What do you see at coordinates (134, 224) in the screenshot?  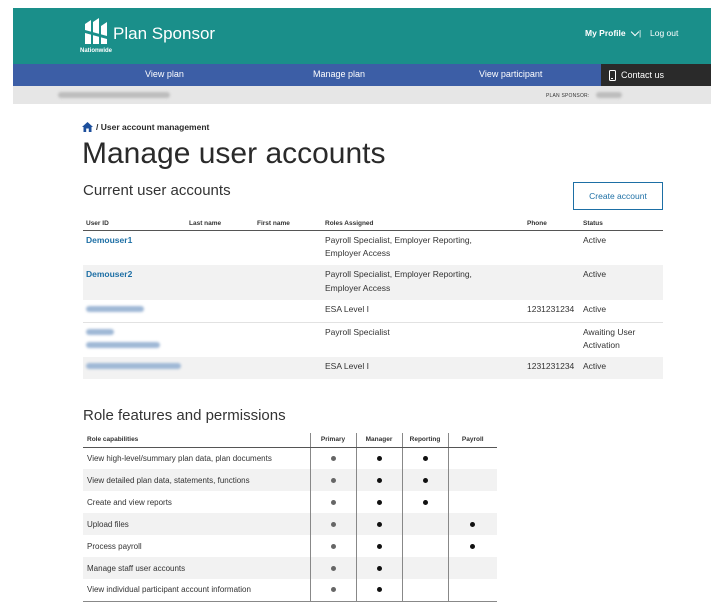 I see `col-user-id: User ID` at bounding box center [134, 224].